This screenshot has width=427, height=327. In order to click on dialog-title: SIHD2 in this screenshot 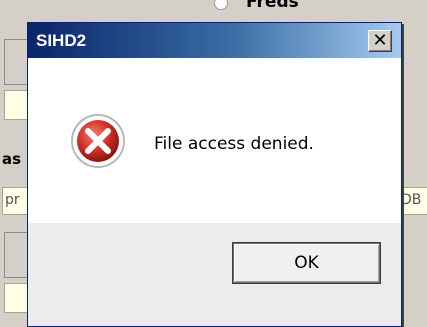, I will do `click(61, 40)`.